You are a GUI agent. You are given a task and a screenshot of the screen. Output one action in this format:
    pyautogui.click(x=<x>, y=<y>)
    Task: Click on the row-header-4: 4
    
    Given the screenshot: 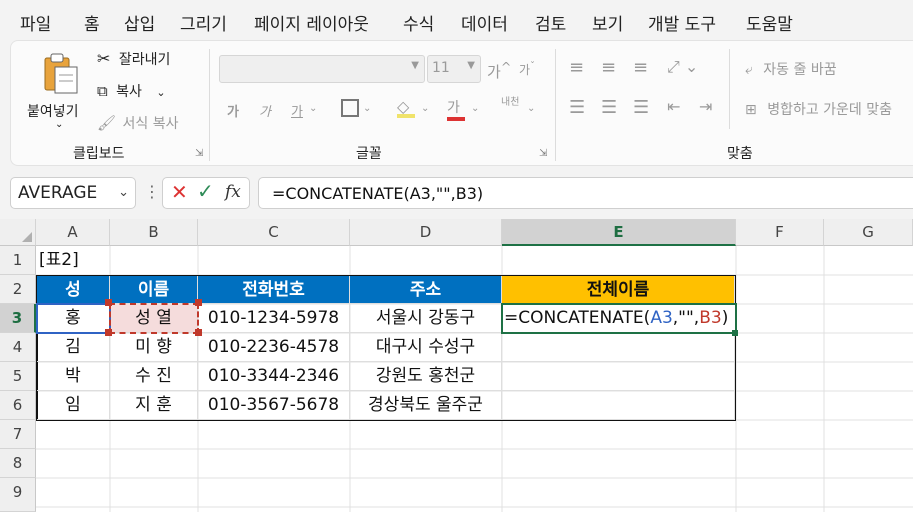 What is the action you would take?
    pyautogui.click(x=18, y=347)
    